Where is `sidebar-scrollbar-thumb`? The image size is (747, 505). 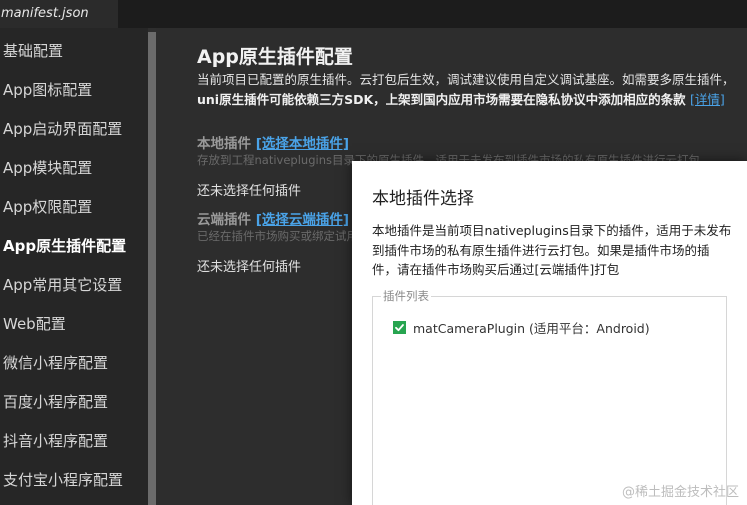
sidebar-scrollbar-thumb is located at coordinates (152, 268).